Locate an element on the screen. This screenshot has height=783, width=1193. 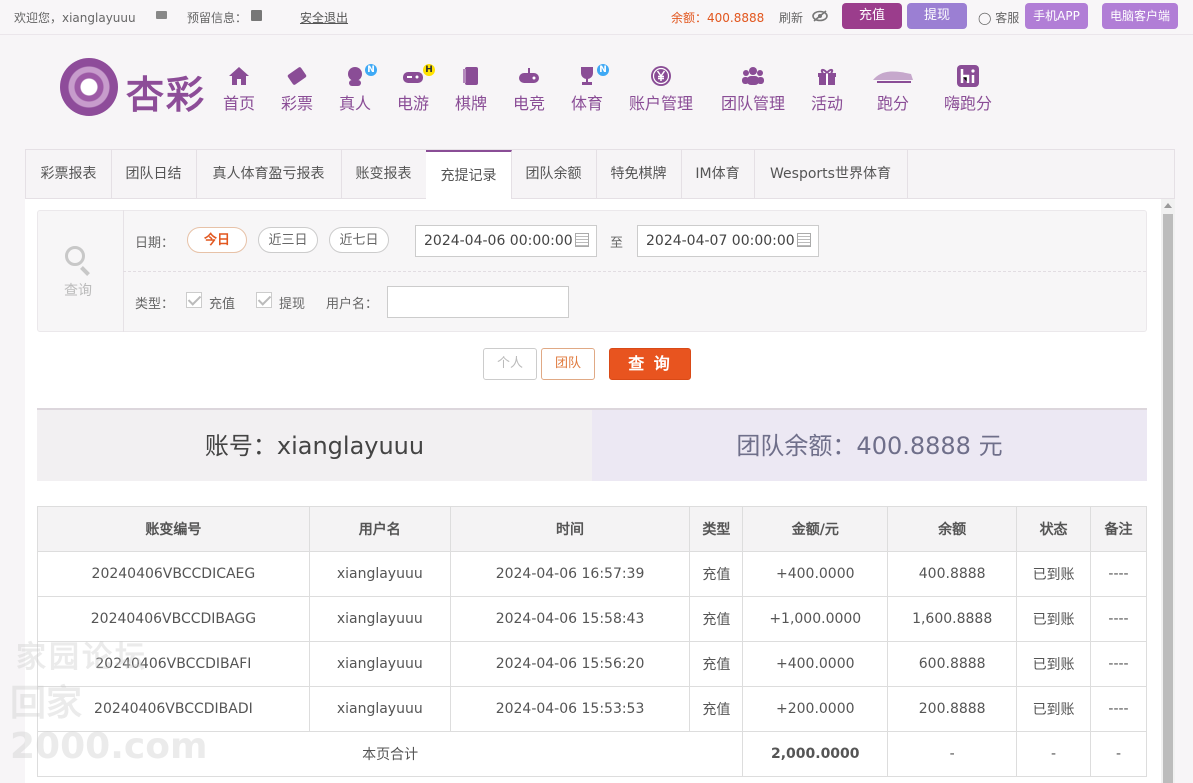
pc-client-button: 电脑客户端 is located at coordinates (1140, 16).